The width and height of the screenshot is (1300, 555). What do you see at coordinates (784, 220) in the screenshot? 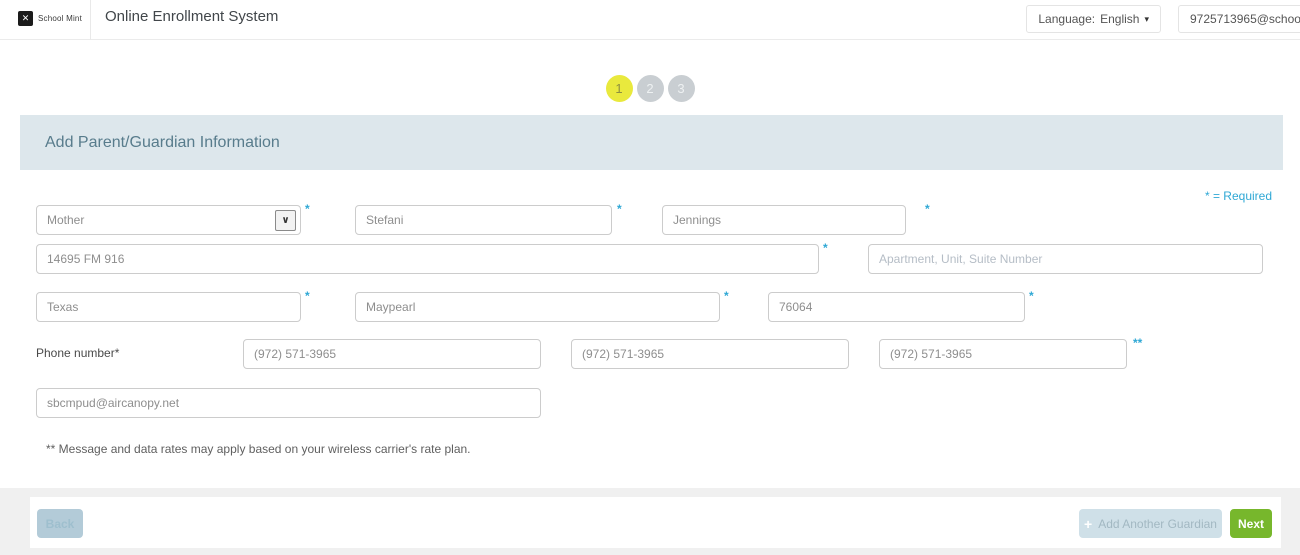
I see `last-name-input` at bounding box center [784, 220].